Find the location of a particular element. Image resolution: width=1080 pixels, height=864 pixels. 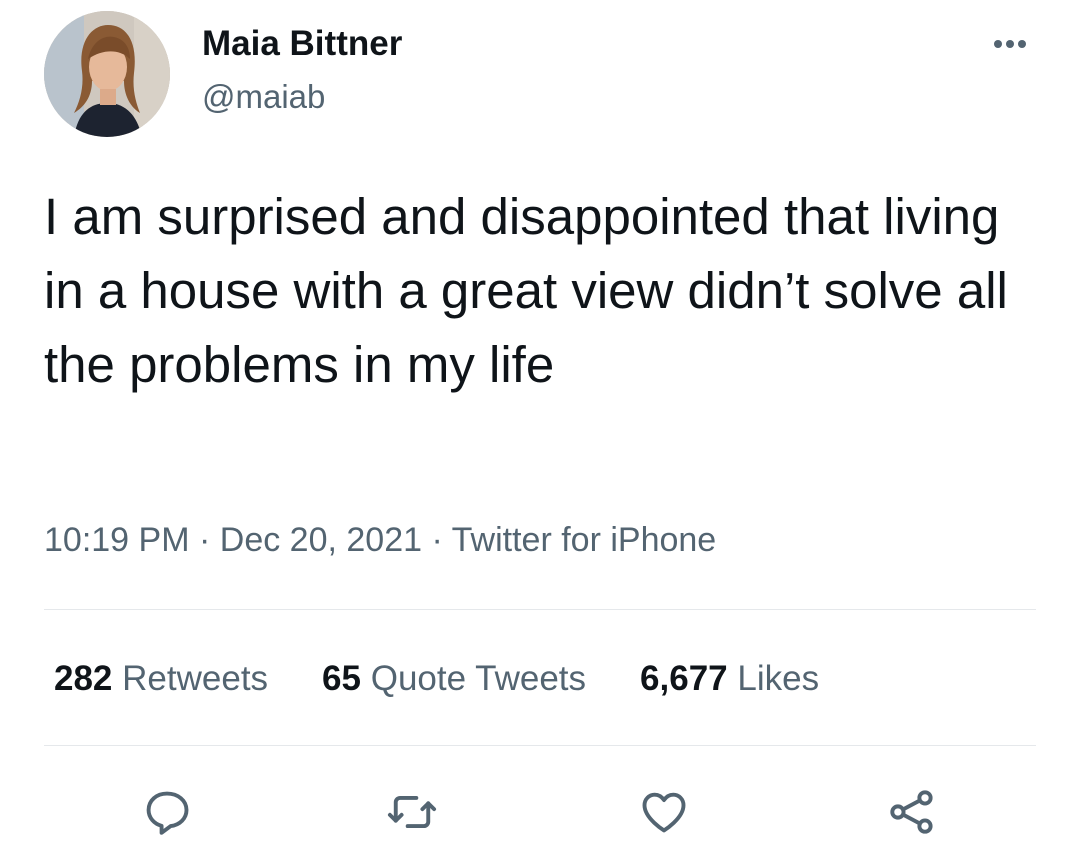

quote-tweets-stat: 65 Quote Tweets is located at coordinates (454, 679).